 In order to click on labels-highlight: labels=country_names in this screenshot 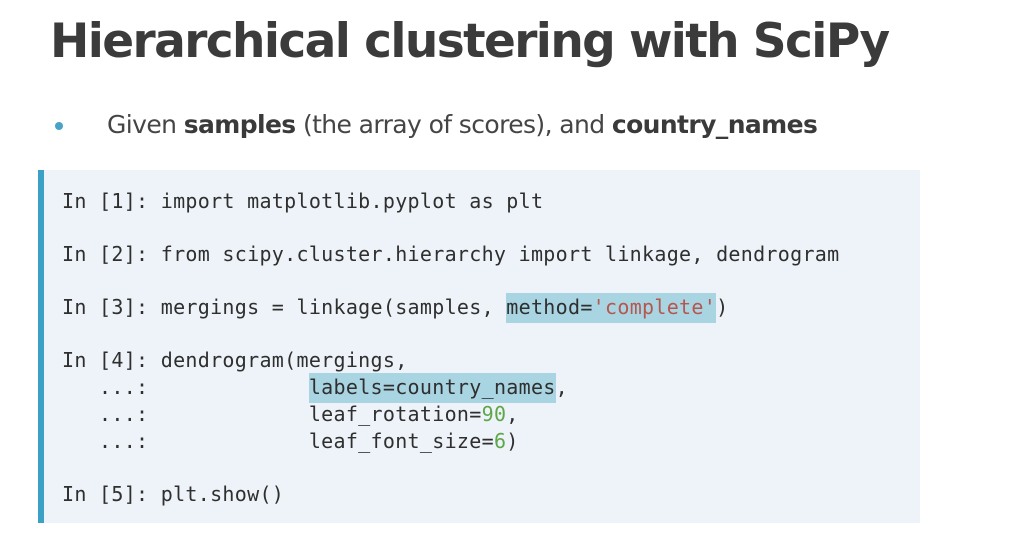, I will do `click(432, 388)`.